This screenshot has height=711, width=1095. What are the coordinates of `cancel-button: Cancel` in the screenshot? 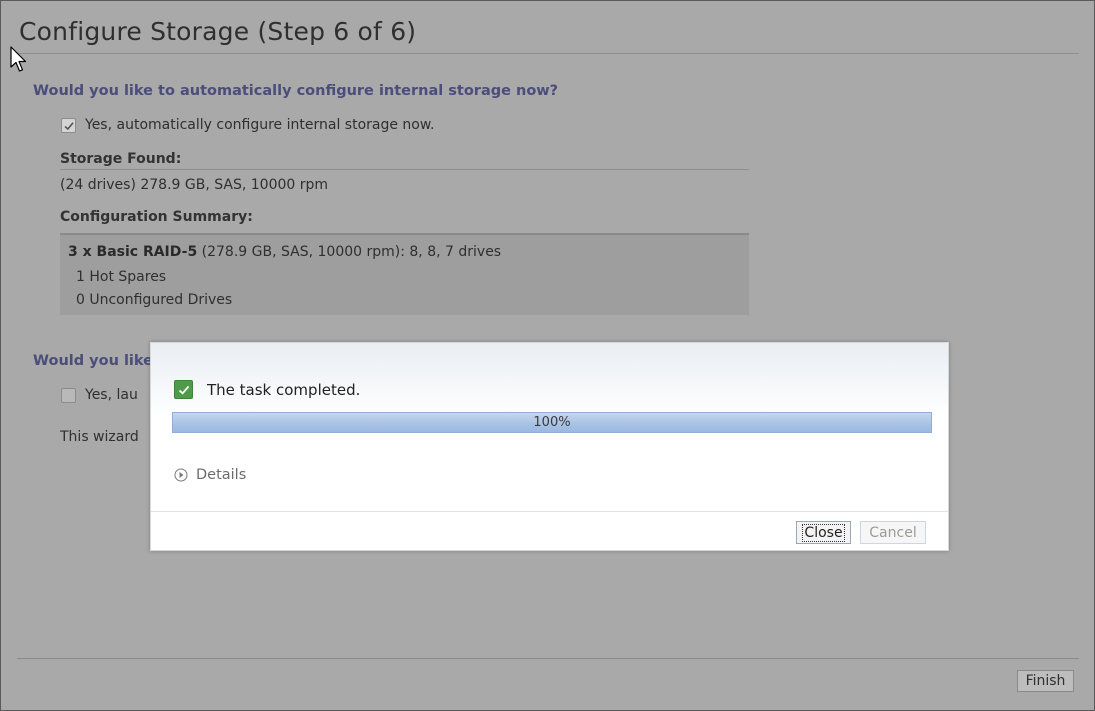 It's located at (893, 532).